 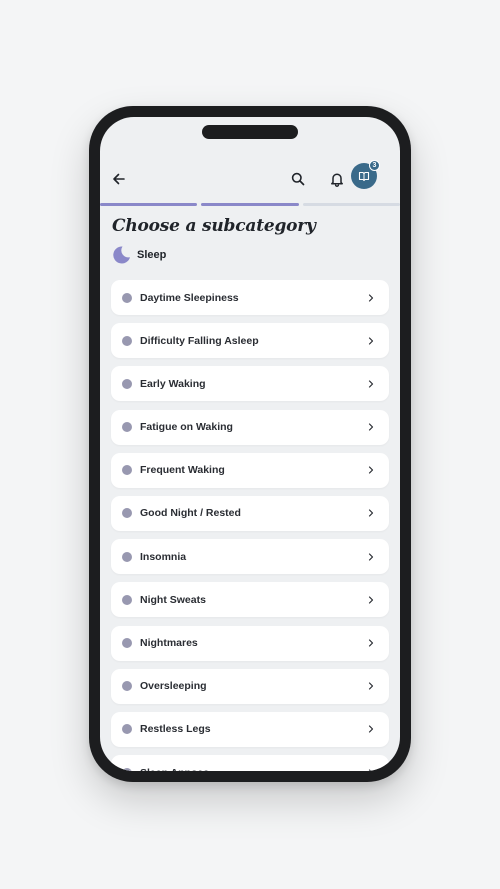 What do you see at coordinates (374, 165) in the screenshot?
I see `journal-badge: 3` at bounding box center [374, 165].